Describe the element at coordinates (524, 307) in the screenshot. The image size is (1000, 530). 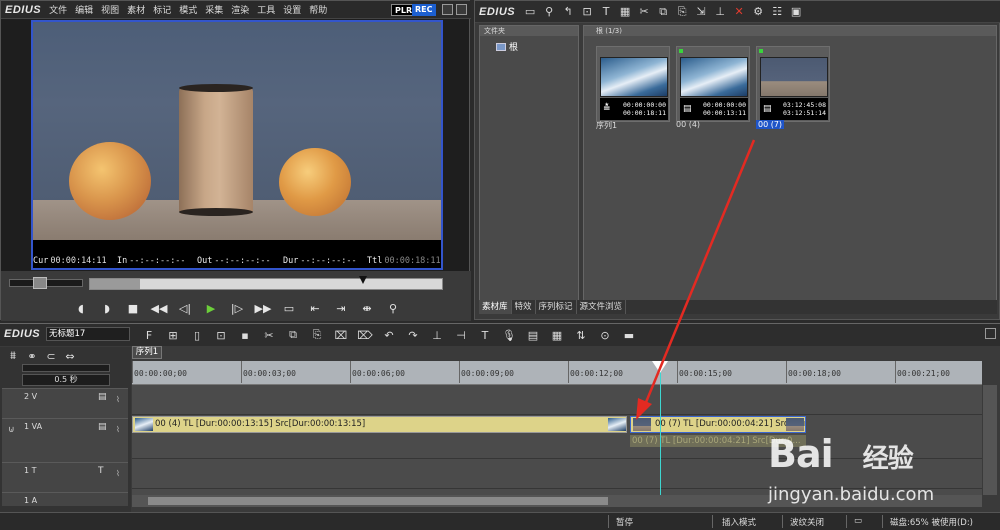
I see `tab-effects: 特效` at that location.